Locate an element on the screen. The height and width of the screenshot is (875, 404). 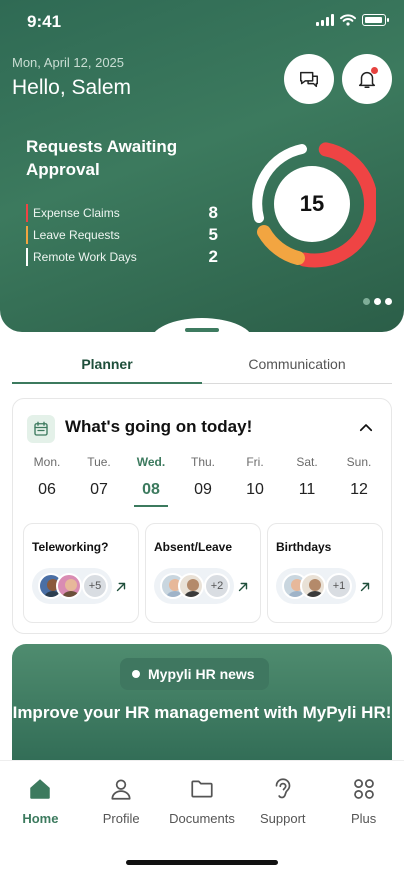
day-name: Sun. is located at coordinates (359, 462).